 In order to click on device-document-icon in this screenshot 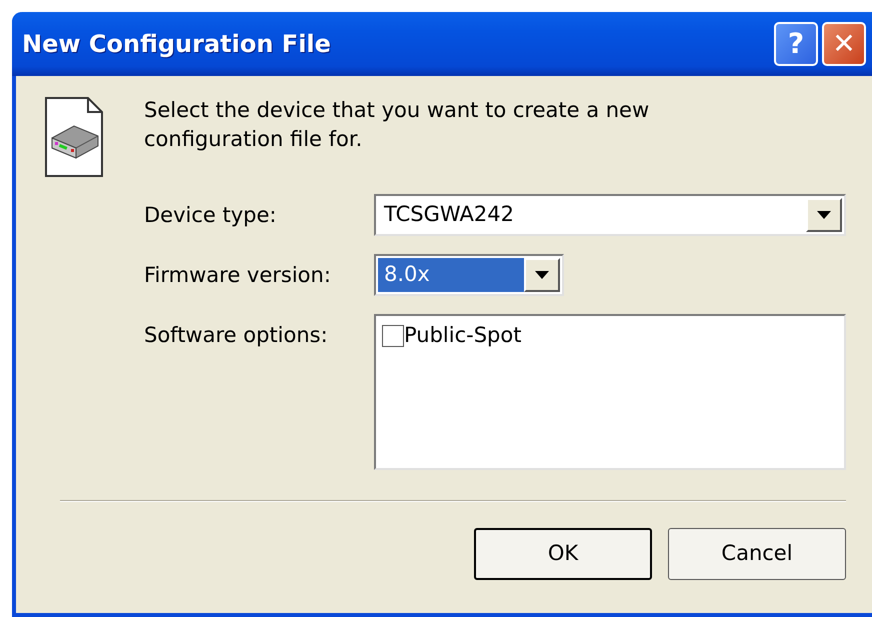, I will do `click(74, 137)`.